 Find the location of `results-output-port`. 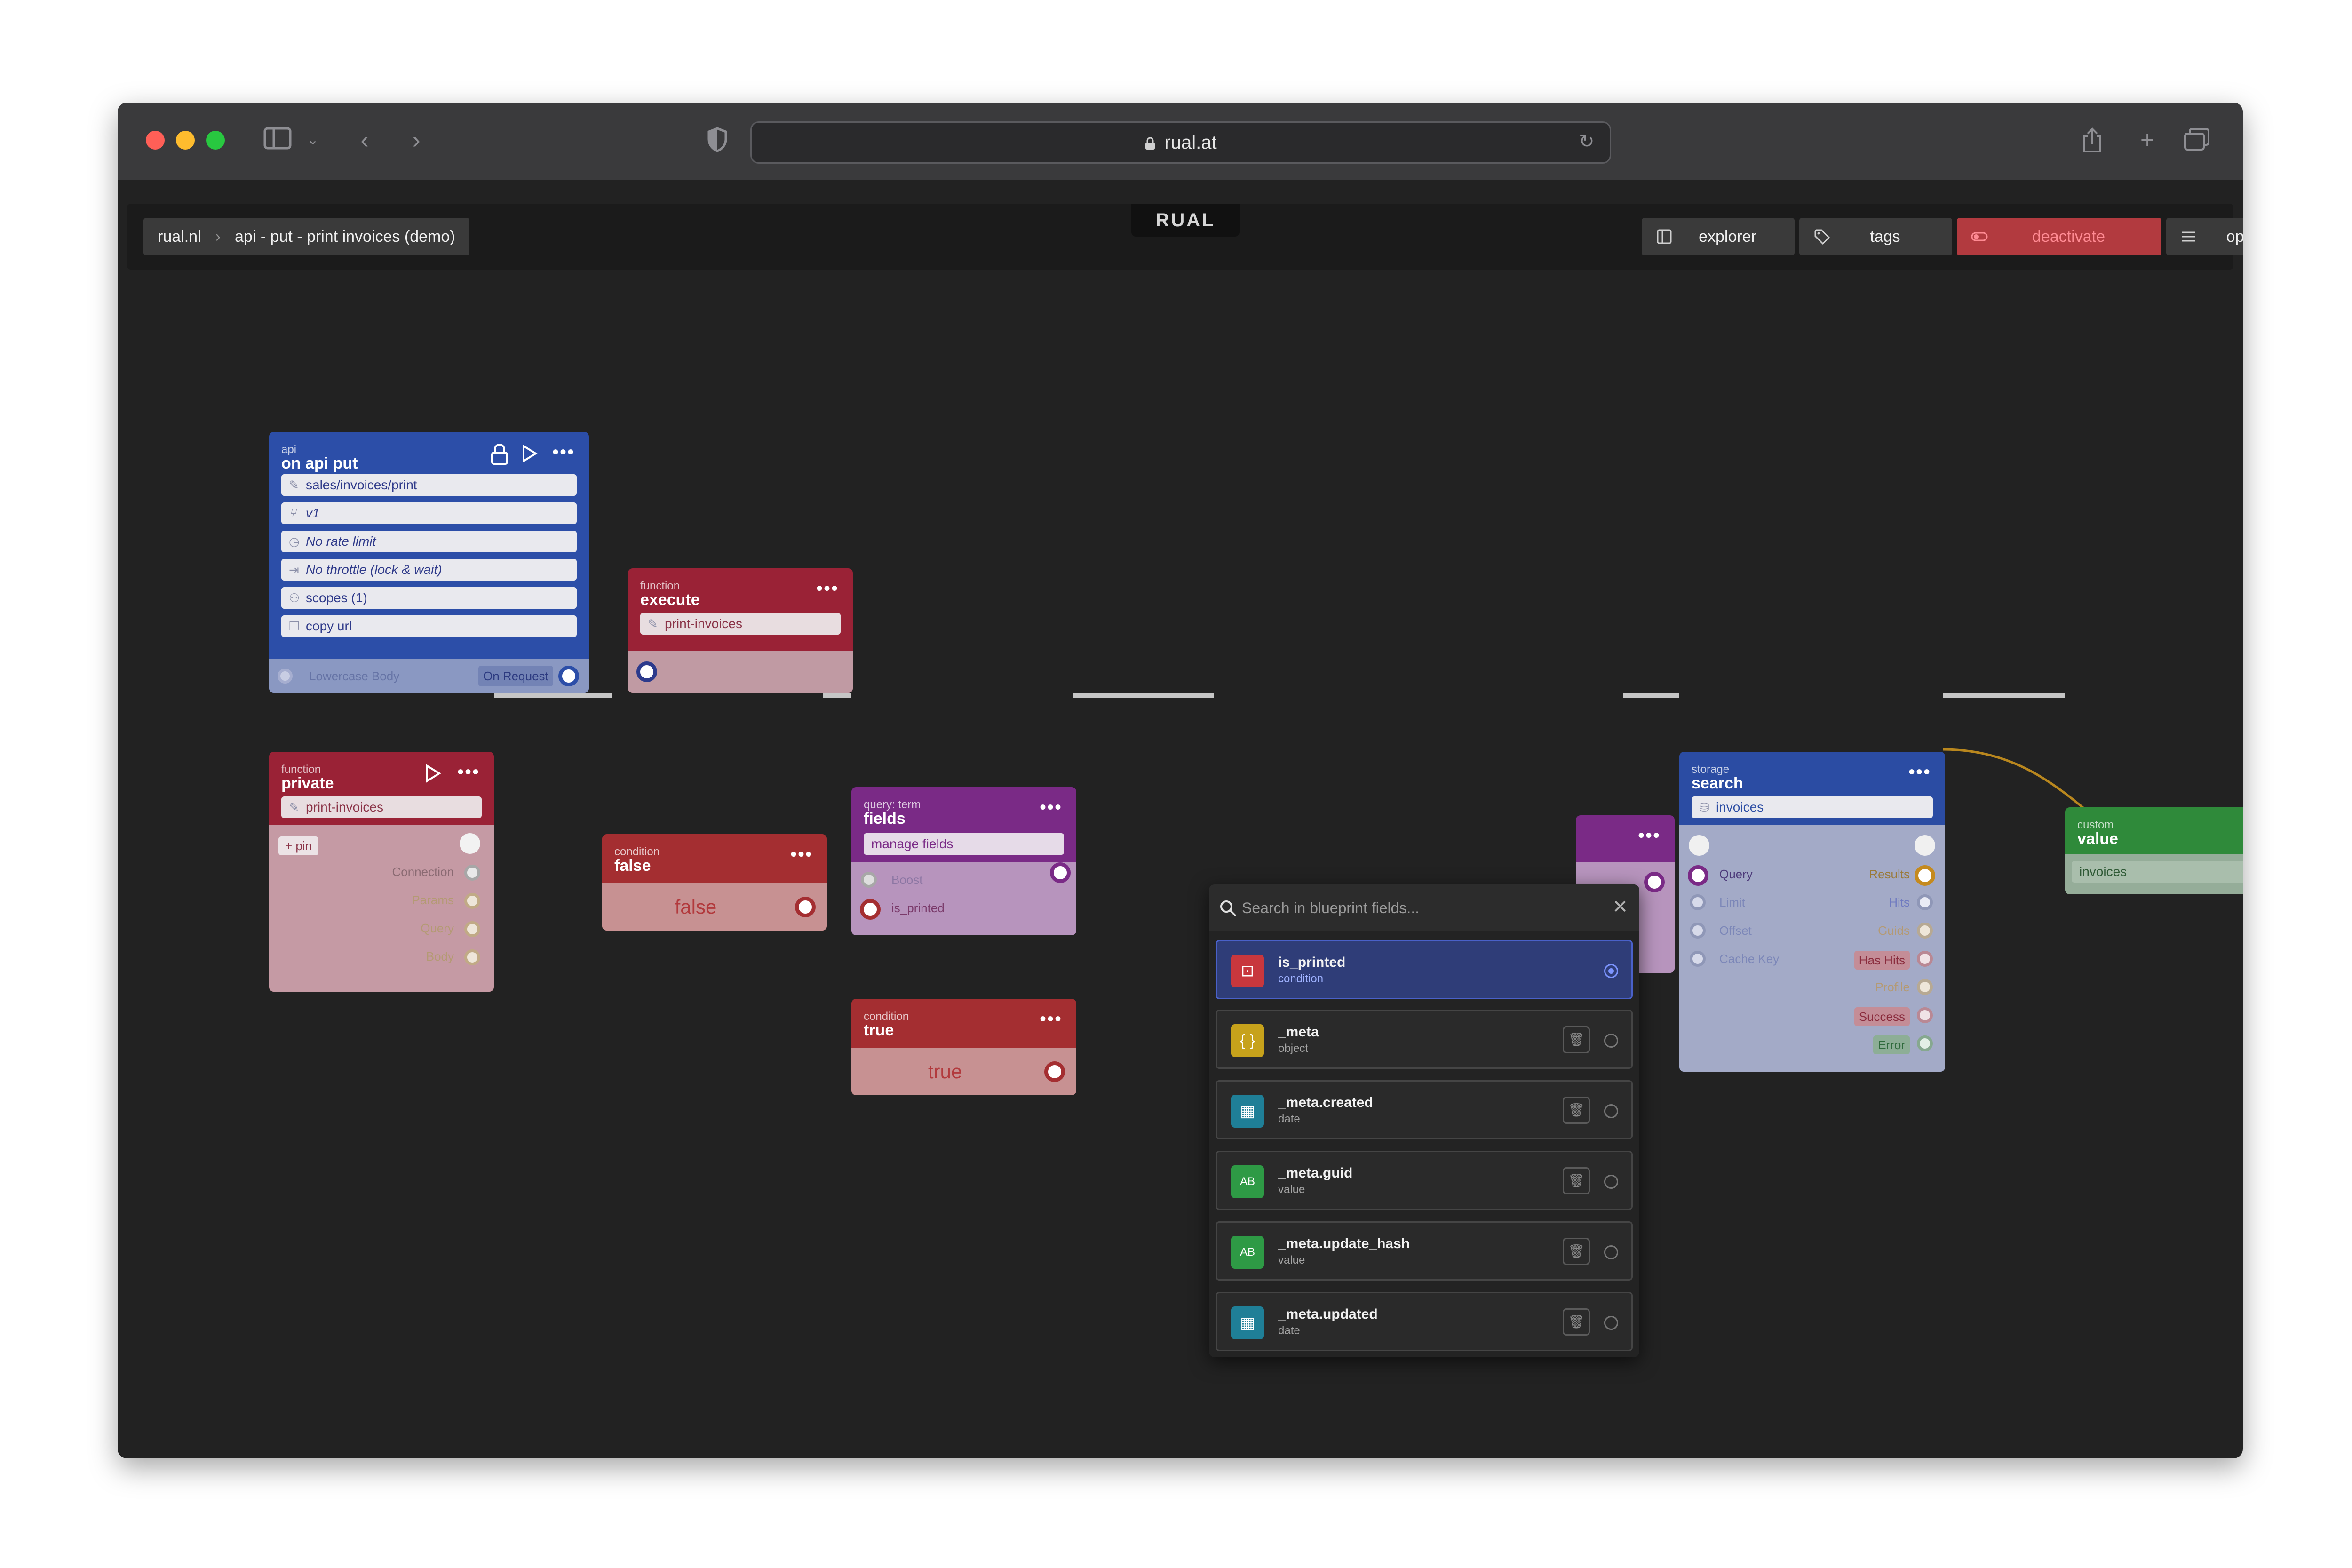

results-output-port is located at coordinates (1925, 875).